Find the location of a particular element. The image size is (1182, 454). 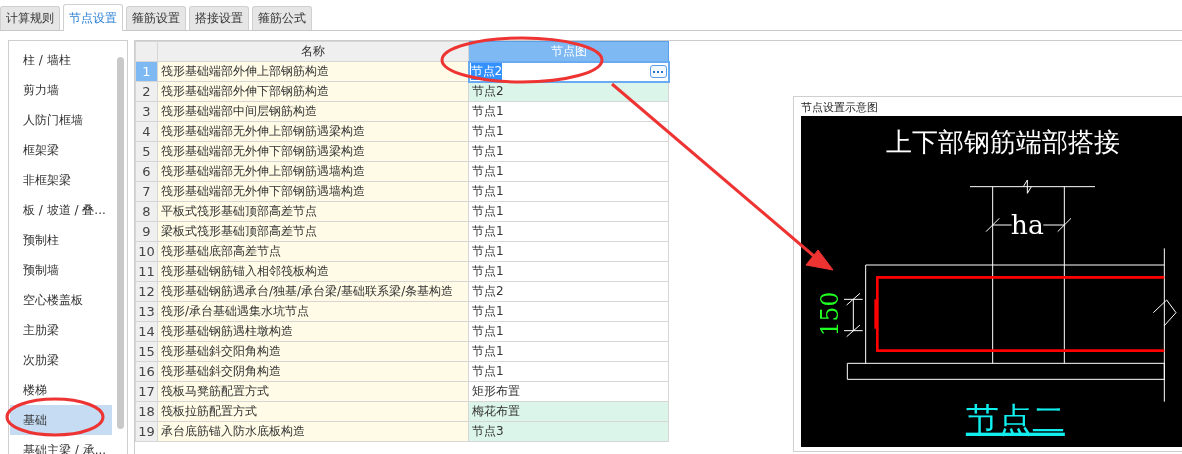

category-item: 主肋梁 is located at coordinates (61, 330).